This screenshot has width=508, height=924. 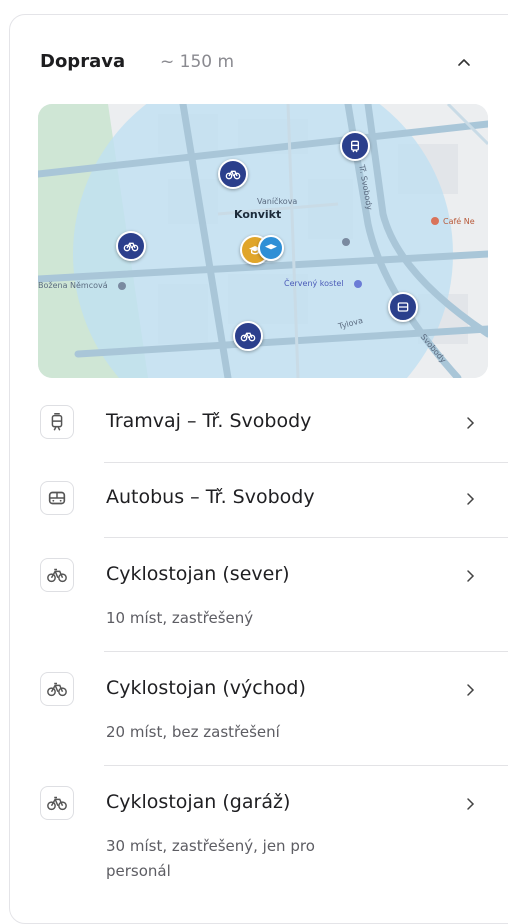 I want to click on map-label-cafe: Café Ne, so click(x=459, y=221).